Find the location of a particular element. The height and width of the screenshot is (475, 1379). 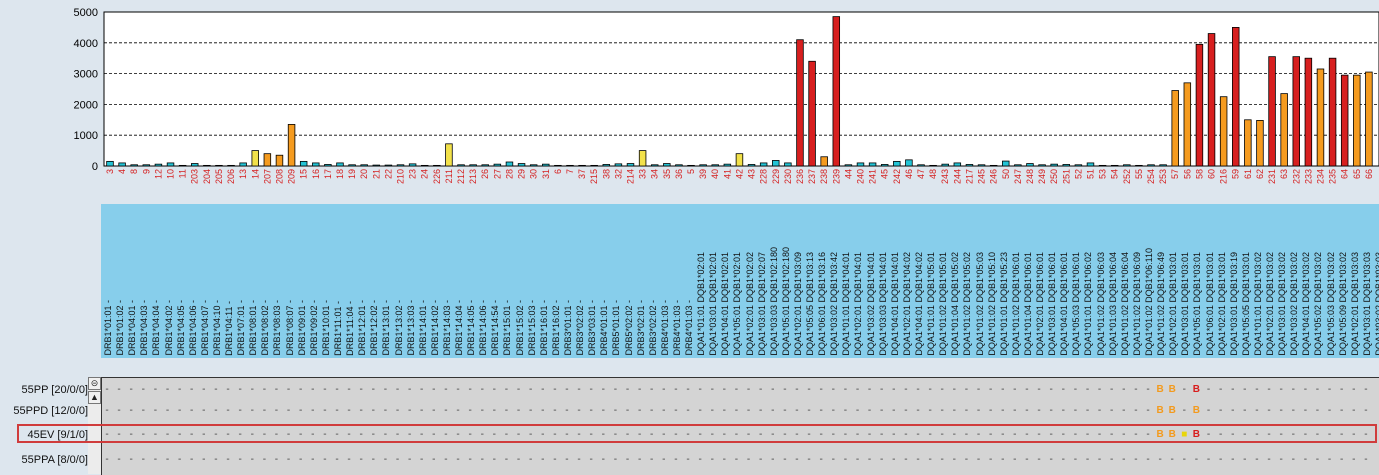

grid-cell: B is located at coordinates (1196, 389).